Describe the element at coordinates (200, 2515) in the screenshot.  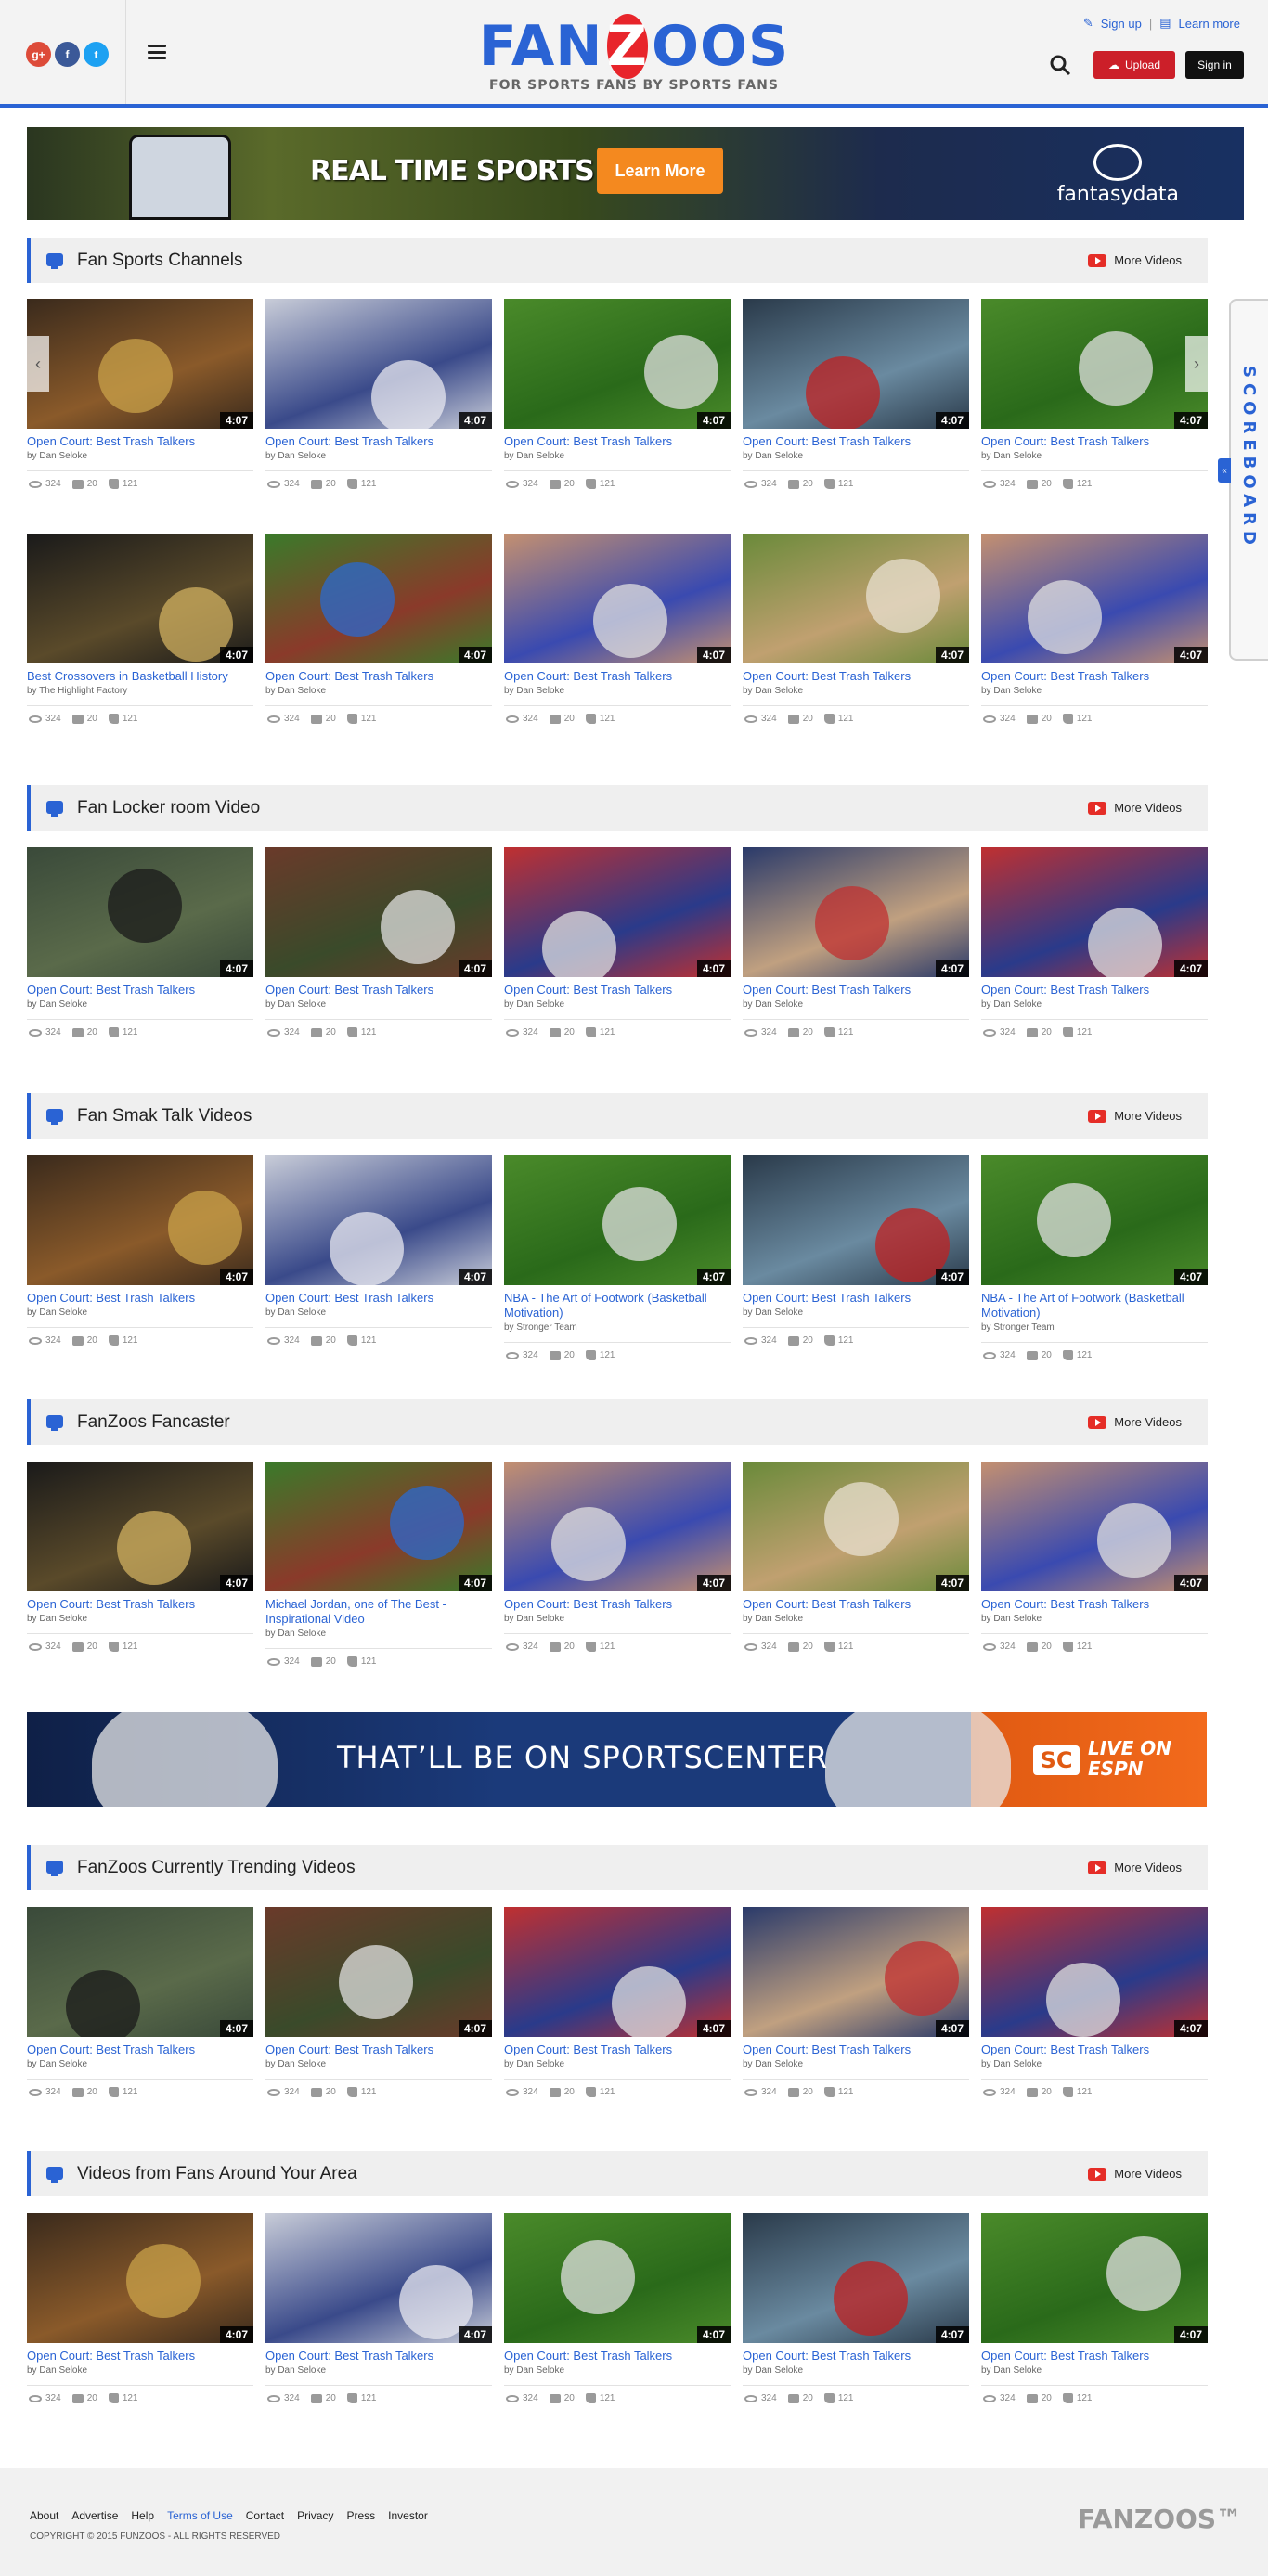
I see `footer-link-terms: Terms of Use` at that location.